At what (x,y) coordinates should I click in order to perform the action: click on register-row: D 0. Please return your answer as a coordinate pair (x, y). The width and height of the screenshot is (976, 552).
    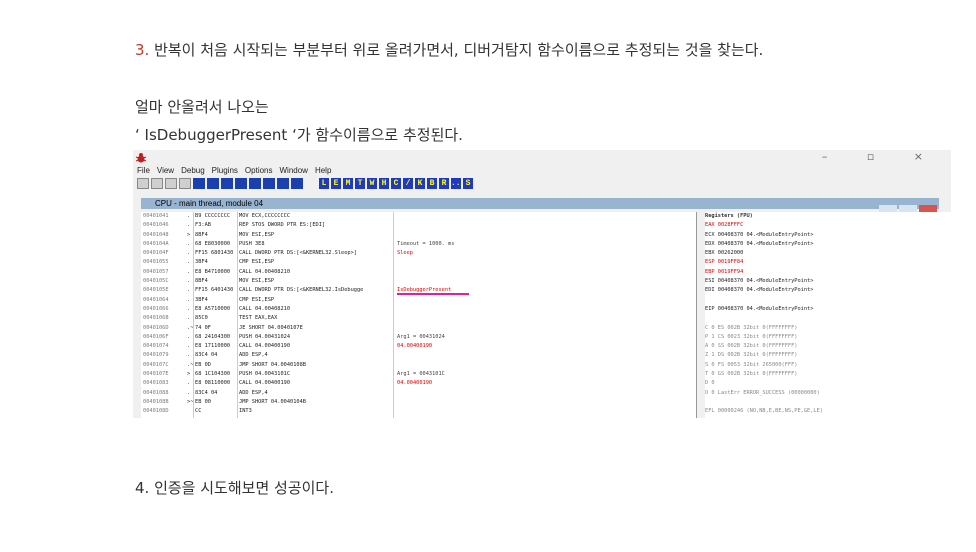
    Looking at the image, I should click on (710, 383).